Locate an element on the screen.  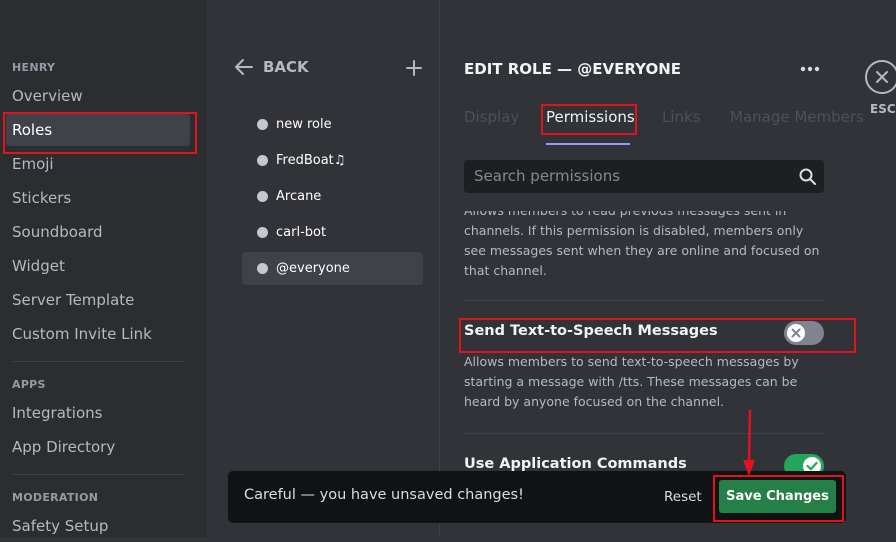
sidebar-item-roles: Roles is located at coordinates (98, 130).